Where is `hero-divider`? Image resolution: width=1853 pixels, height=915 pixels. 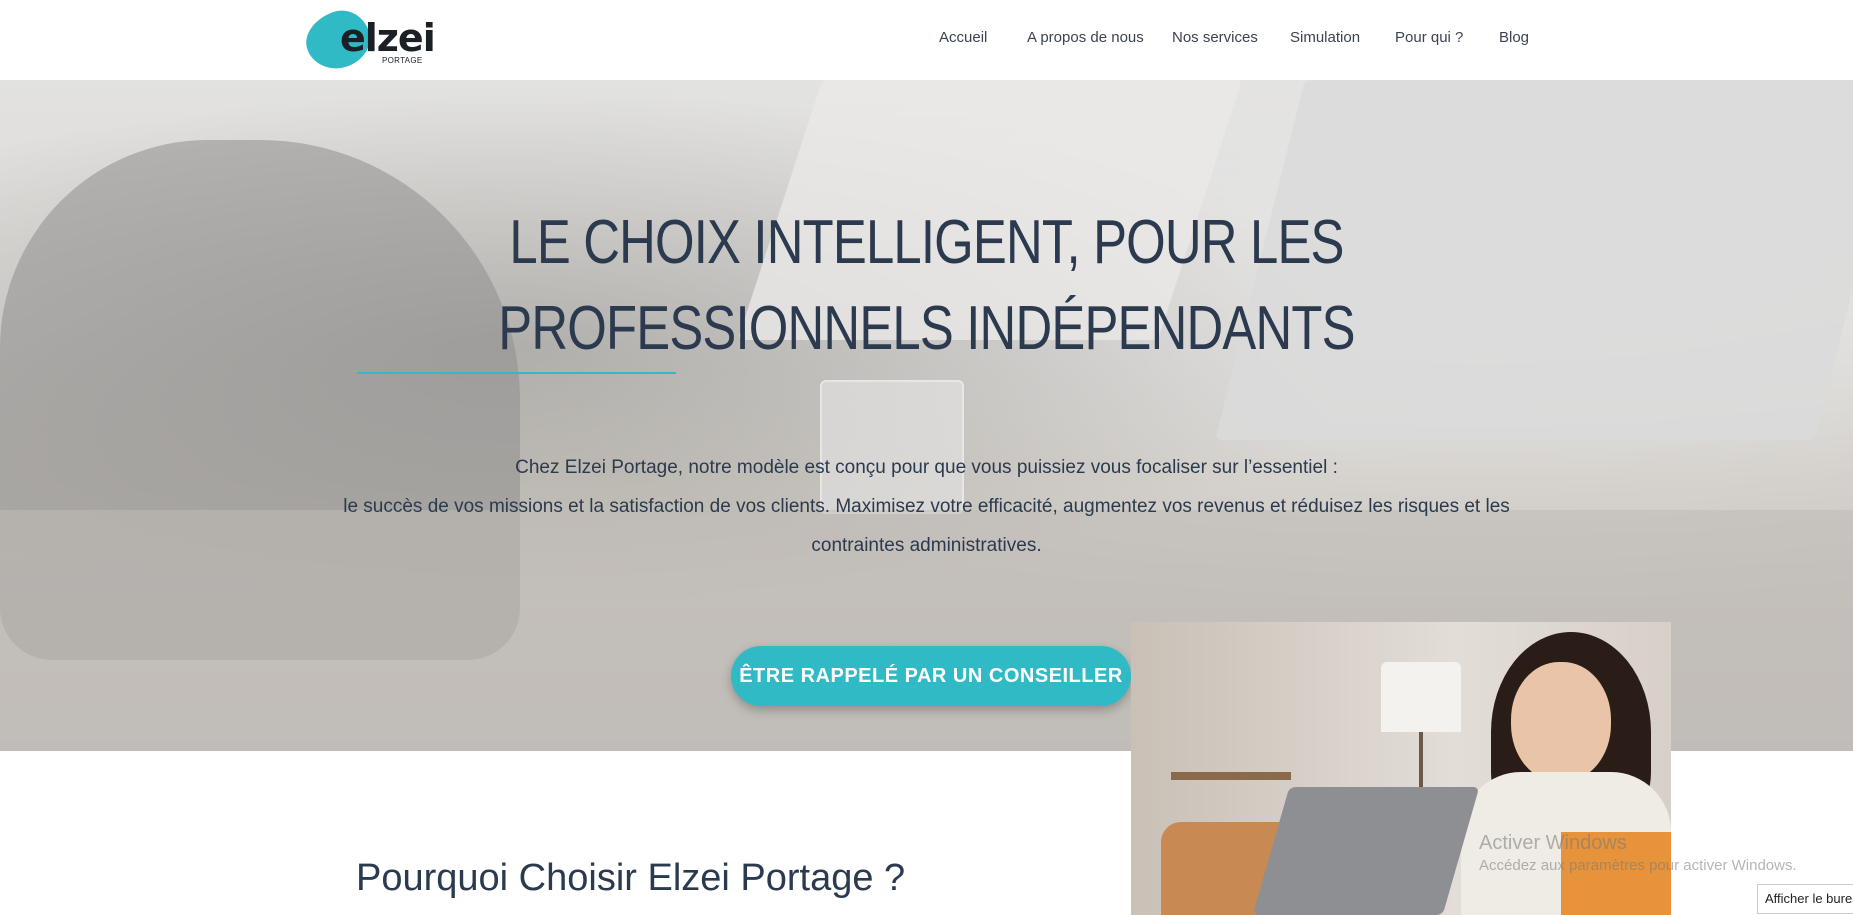
hero-divider is located at coordinates (516, 373).